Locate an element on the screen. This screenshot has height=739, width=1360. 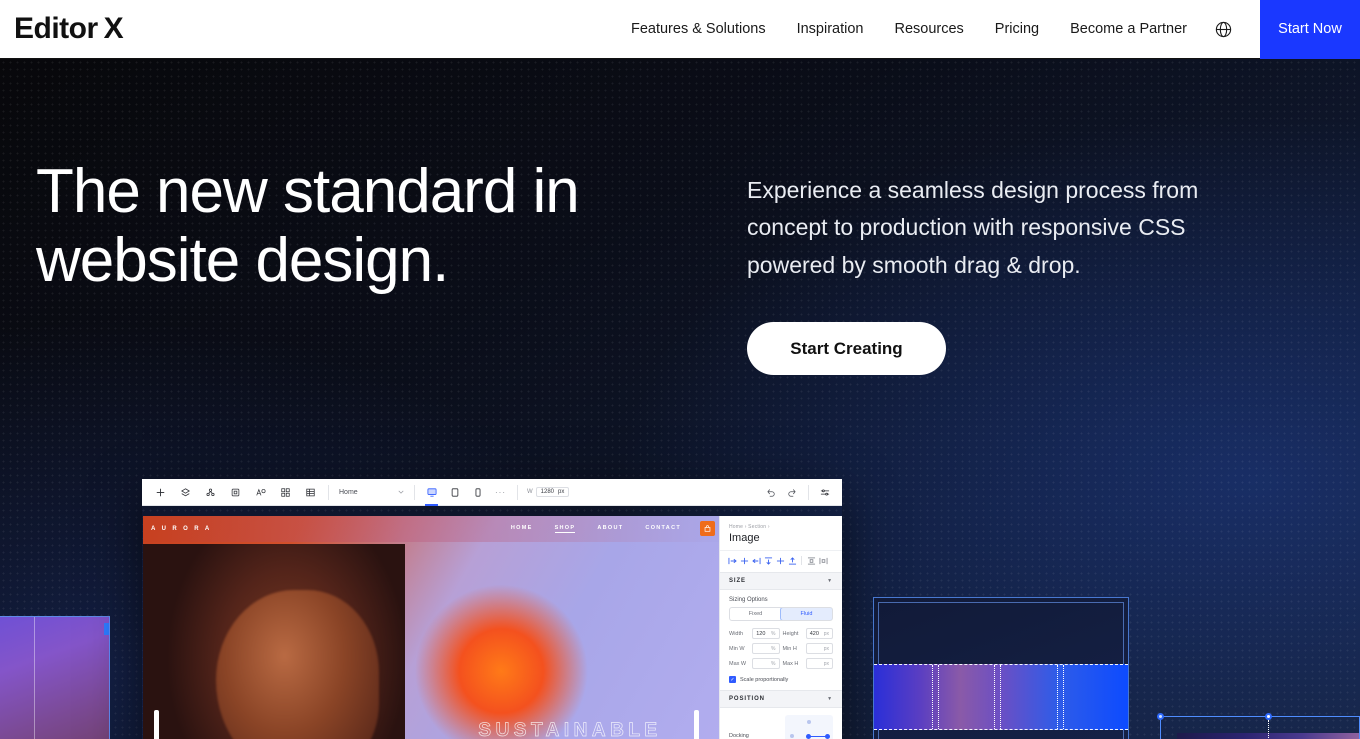
docking-label: Docking is located at coordinates (739, 736).